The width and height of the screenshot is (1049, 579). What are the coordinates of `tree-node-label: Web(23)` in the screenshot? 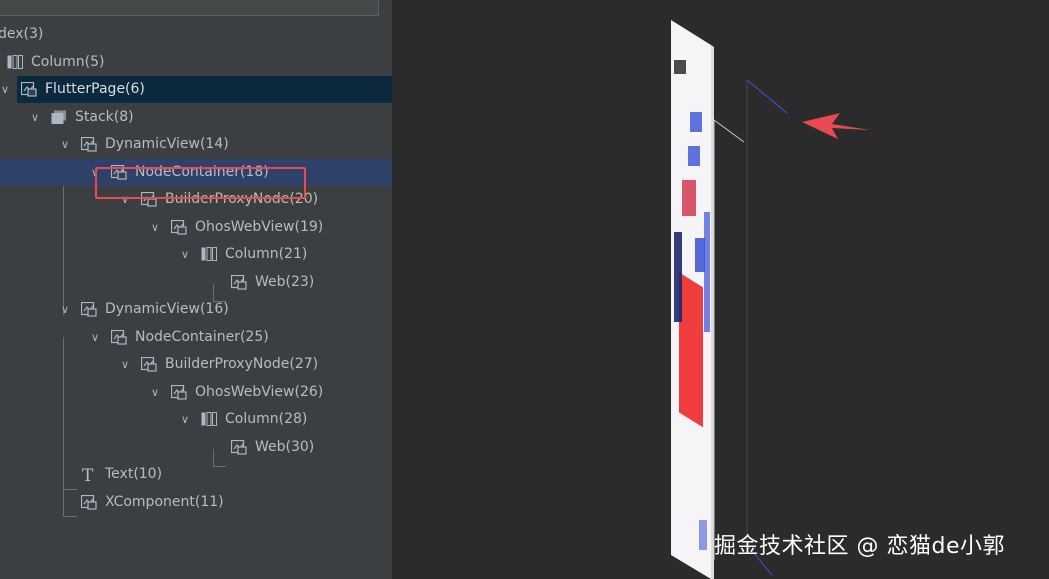 It's located at (285, 282).